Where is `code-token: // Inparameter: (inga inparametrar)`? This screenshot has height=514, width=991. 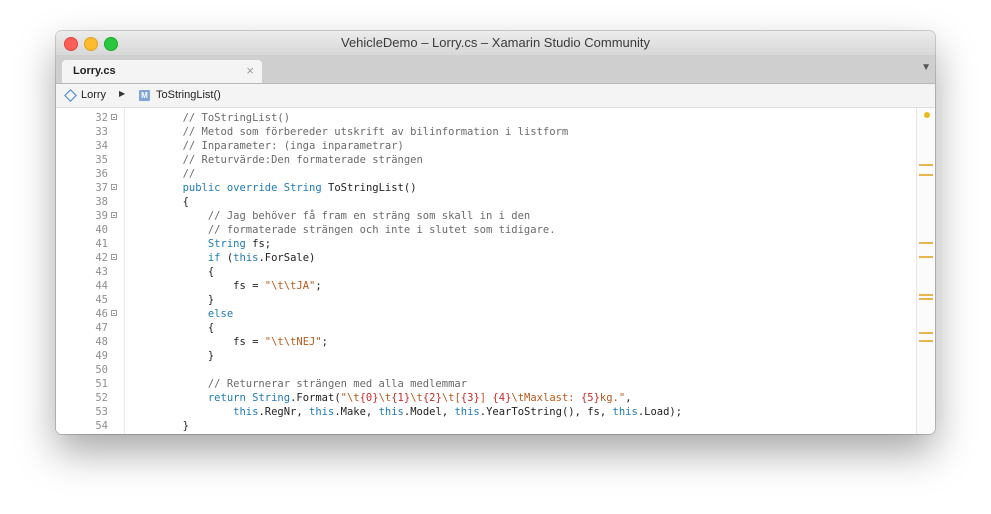 code-token: // Inparameter: (inga inparametrar) is located at coordinates (293, 146).